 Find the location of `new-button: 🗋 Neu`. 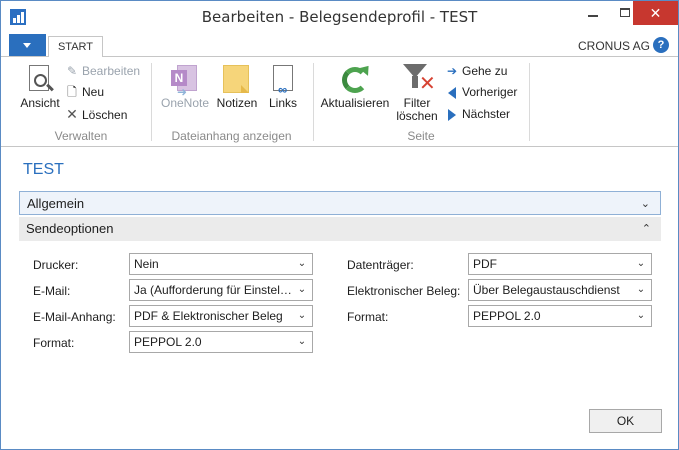

new-button: 🗋 Neu is located at coordinates (84, 92).